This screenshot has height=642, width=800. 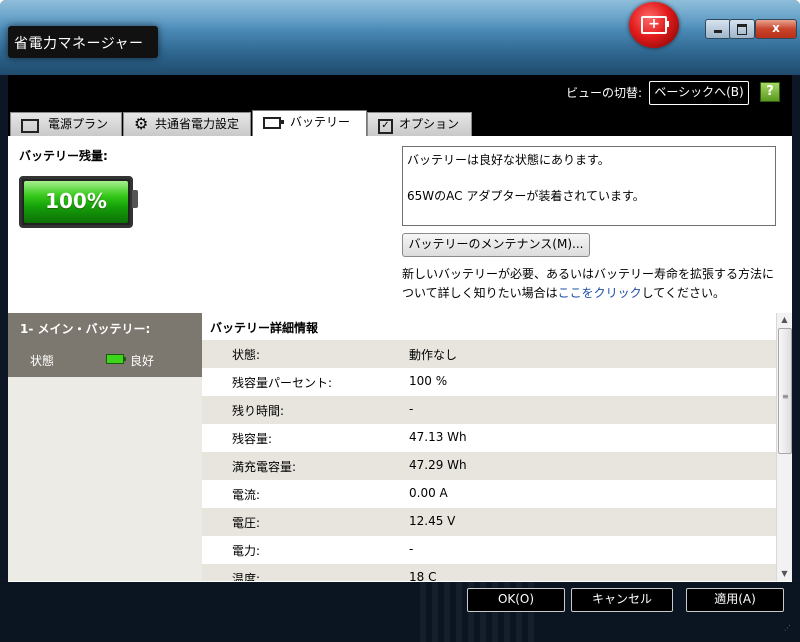 What do you see at coordinates (135, 199) in the screenshot?
I see `battery-terminal` at bounding box center [135, 199].